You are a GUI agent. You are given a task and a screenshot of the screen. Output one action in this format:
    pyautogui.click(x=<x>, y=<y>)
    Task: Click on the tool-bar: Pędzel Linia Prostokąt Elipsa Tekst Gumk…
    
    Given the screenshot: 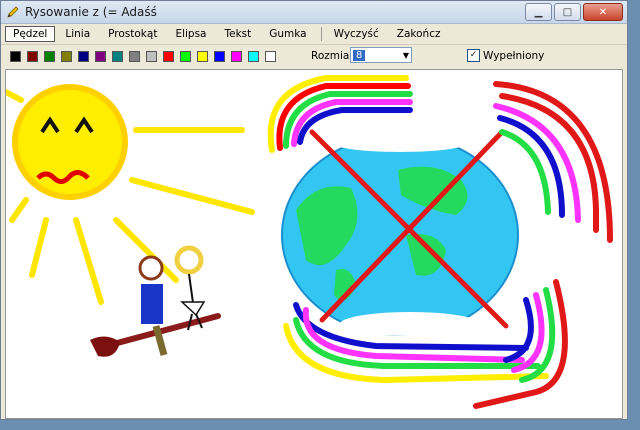 What is the action you would take?
    pyautogui.click(x=314, y=34)
    